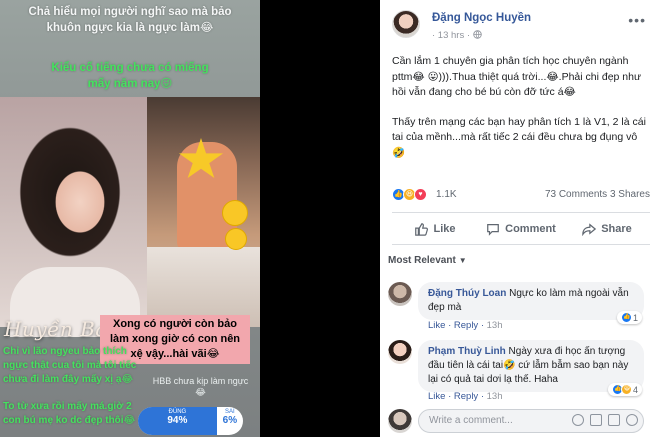  I want to click on comment-reaction-badge: 👍 1, so click(629, 317).